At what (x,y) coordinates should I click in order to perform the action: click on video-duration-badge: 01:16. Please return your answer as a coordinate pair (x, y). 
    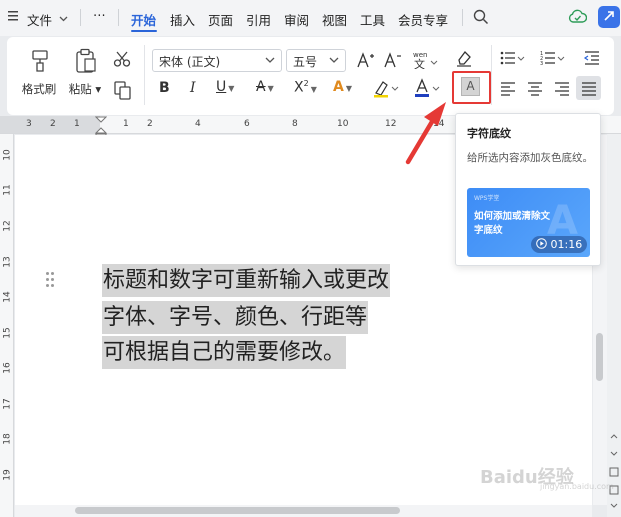
    Looking at the image, I should click on (559, 244).